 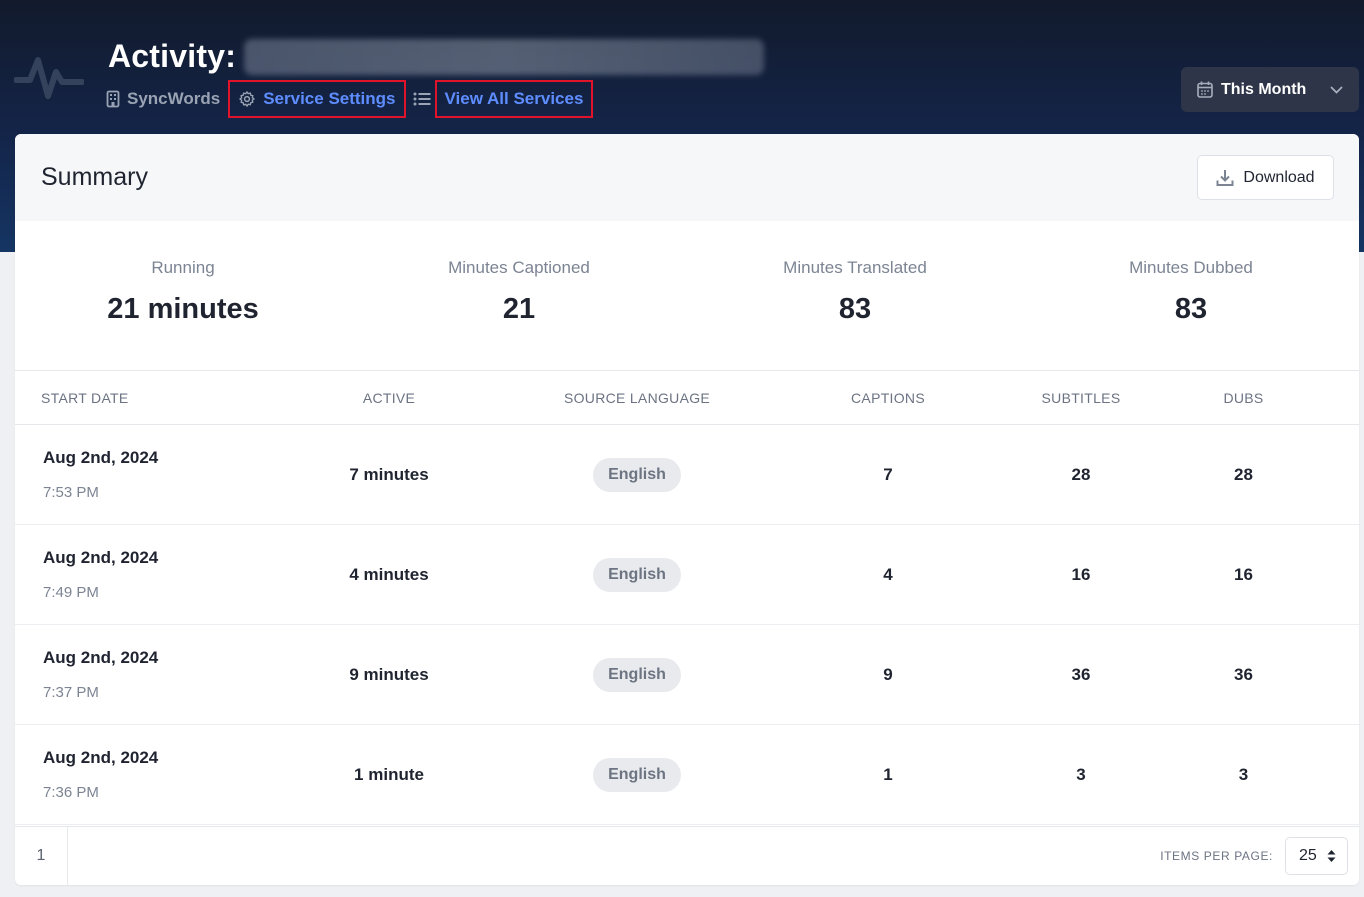 I want to click on building-icon, so click(x=113, y=99).